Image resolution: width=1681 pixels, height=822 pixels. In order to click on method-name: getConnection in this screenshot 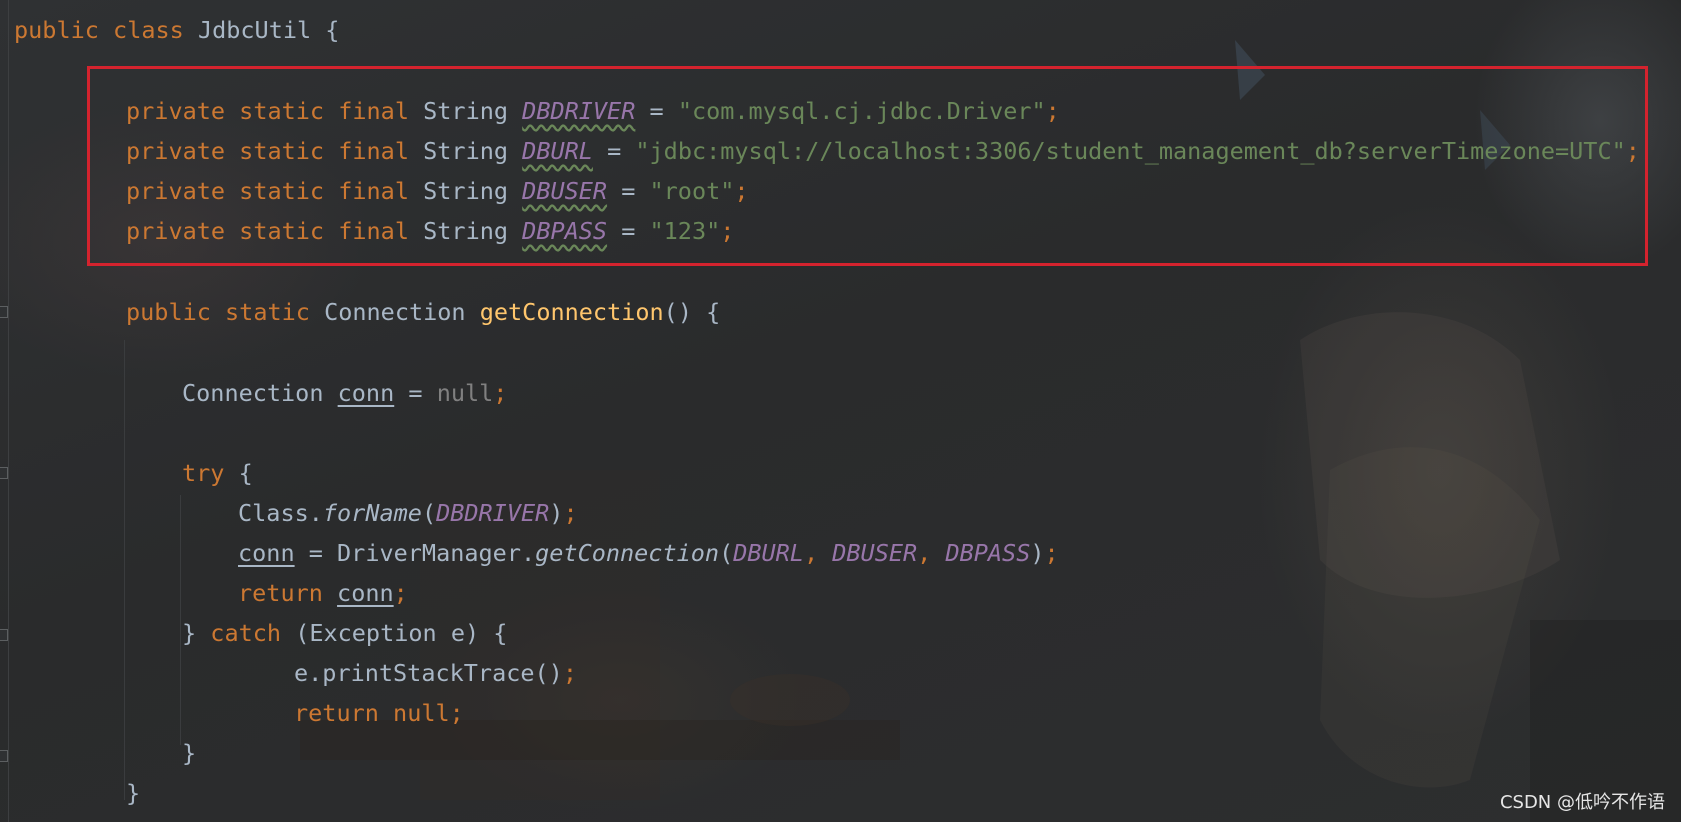, I will do `click(571, 312)`.